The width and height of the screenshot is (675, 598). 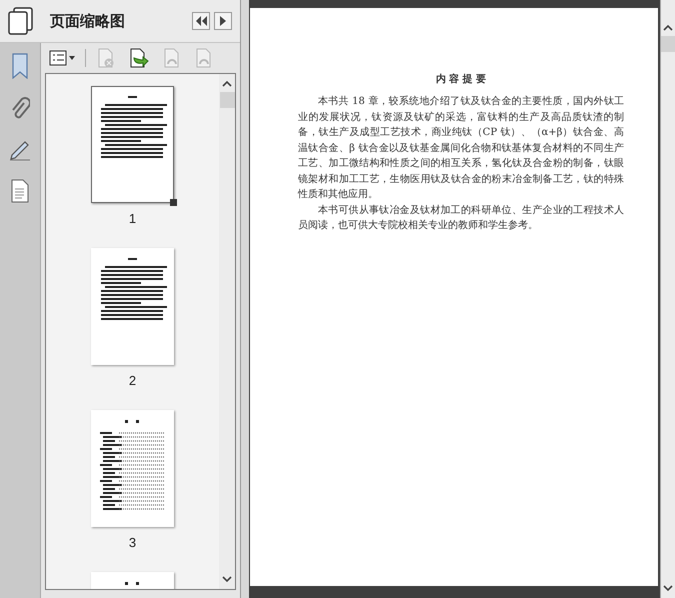 I want to click on options-button, so click(x=62, y=58).